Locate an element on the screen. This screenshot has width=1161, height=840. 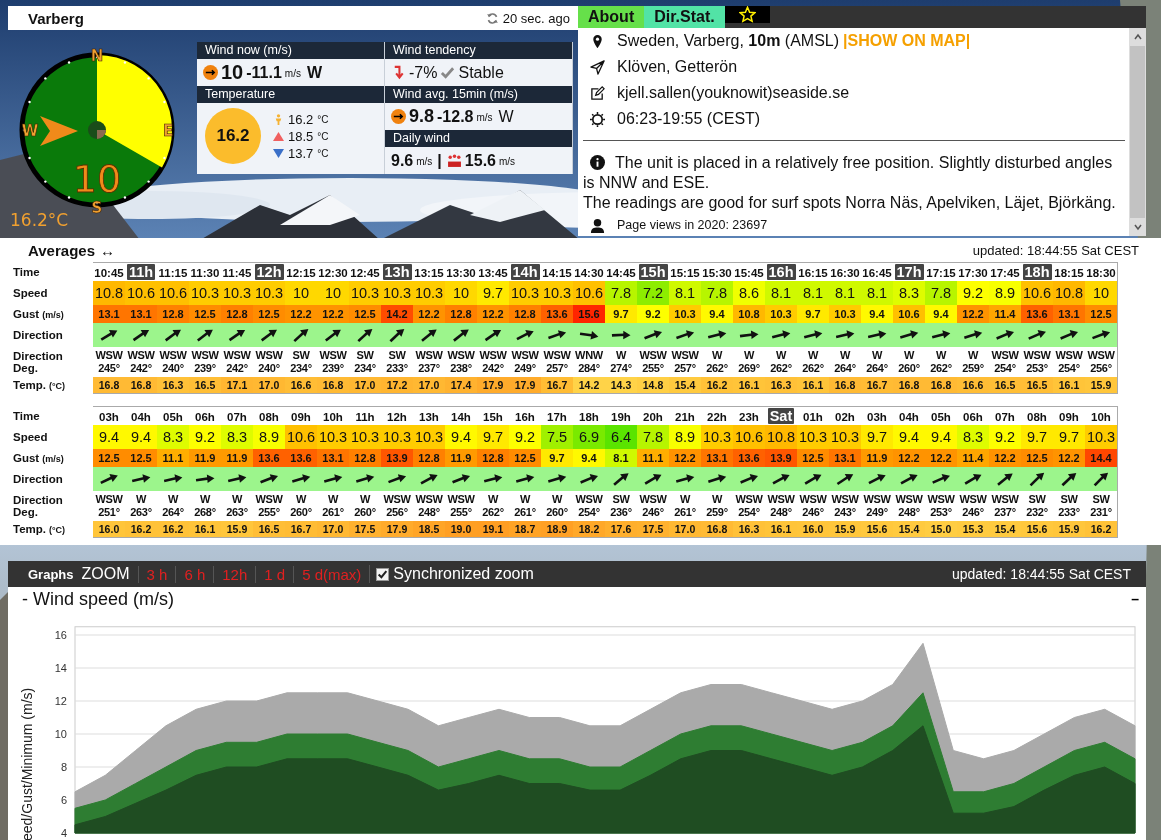
tab: About is located at coordinates (611, 17).